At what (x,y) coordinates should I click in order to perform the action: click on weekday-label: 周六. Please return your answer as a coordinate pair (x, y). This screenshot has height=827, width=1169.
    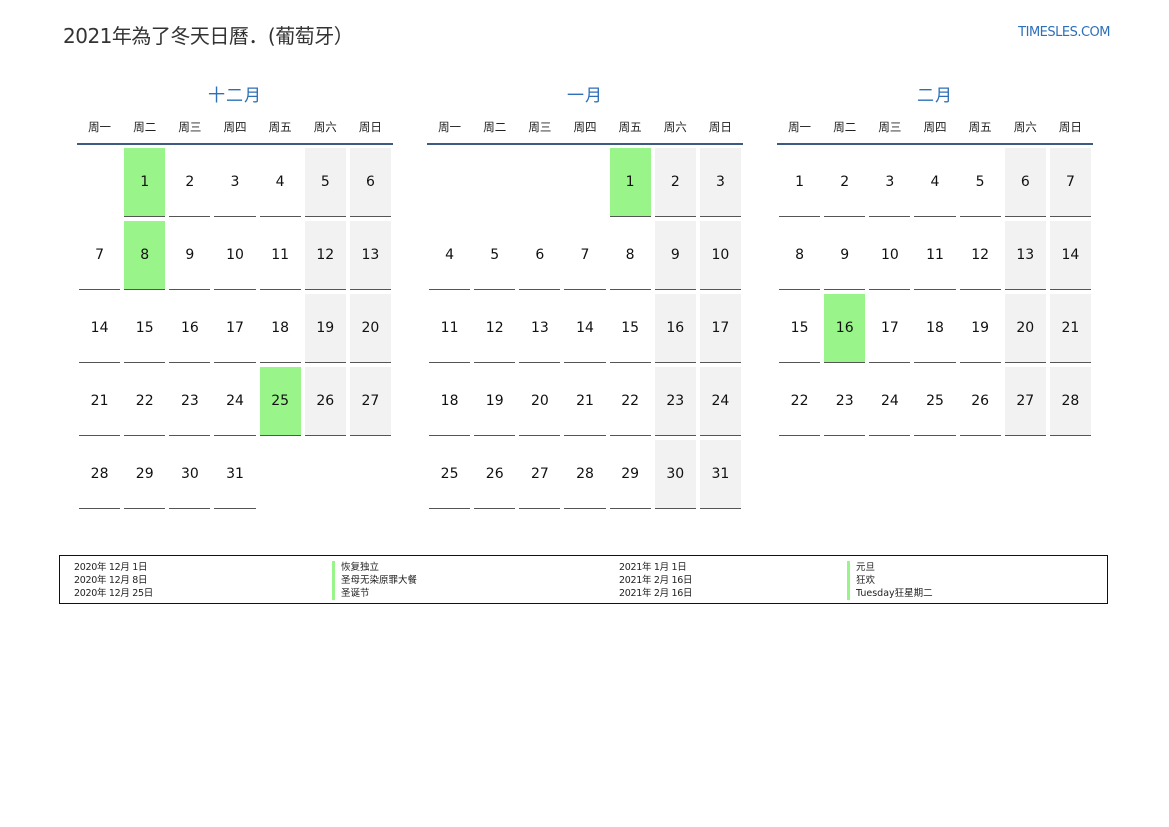
    Looking at the image, I should click on (1025, 127).